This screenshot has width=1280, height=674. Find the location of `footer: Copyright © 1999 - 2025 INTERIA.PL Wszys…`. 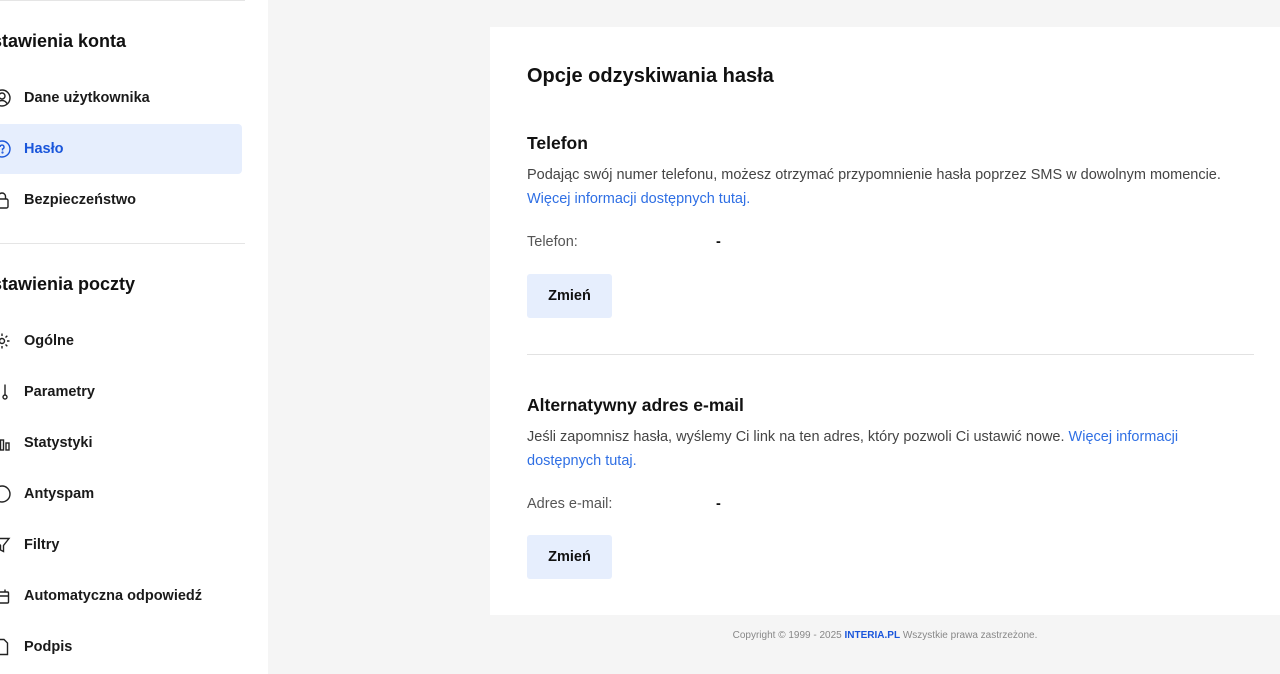

footer: Copyright © 1999 - 2025 INTERIA.PL Wszys… is located at coordinates (885, 636).